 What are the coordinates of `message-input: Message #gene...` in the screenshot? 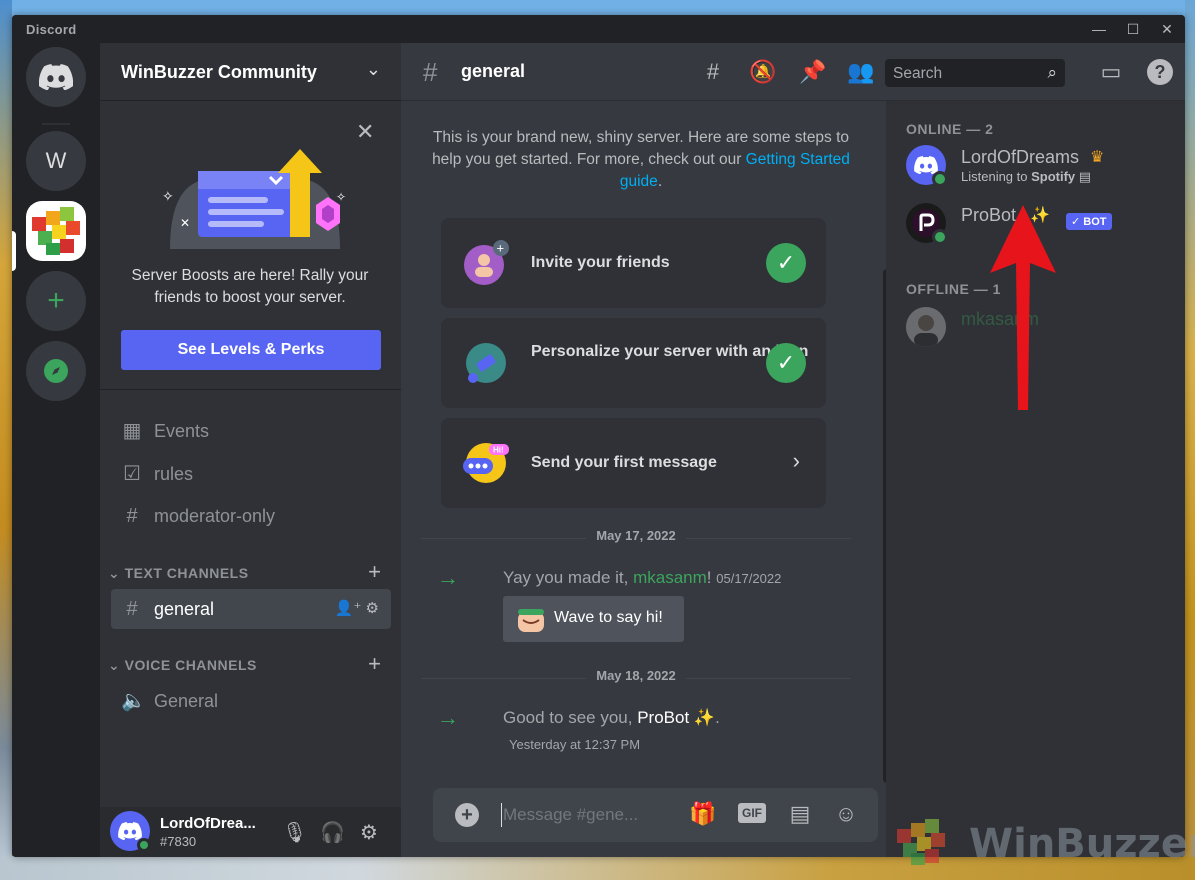 It's located at (570, 815).